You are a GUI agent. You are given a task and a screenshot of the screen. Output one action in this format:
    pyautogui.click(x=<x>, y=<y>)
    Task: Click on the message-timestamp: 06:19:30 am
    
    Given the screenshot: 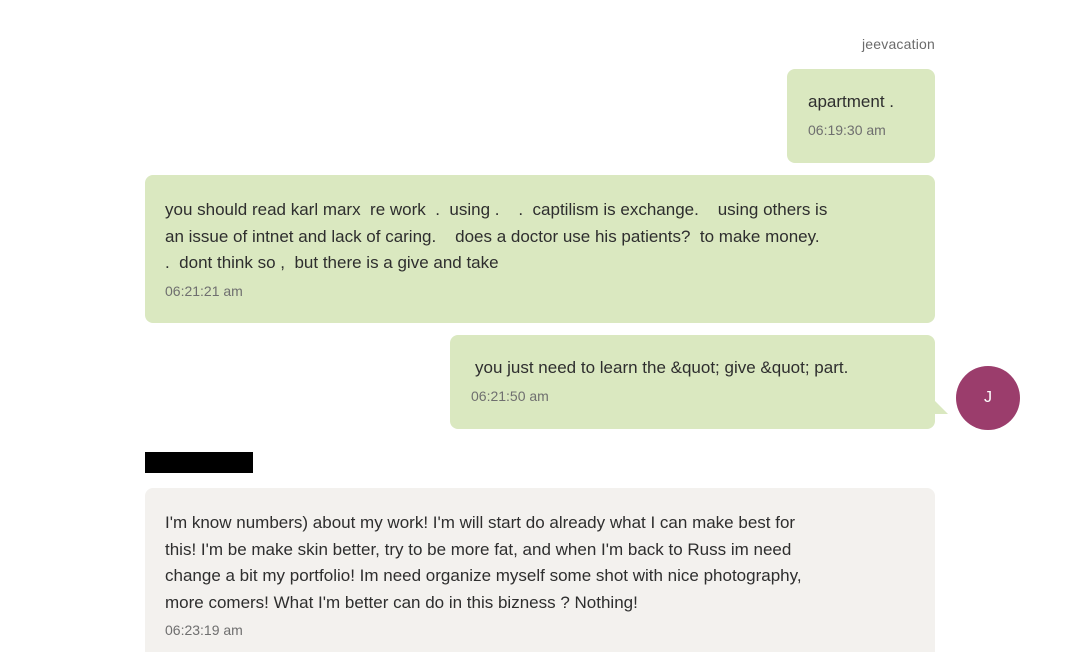 What is the action you would take?
    pyautogui.click(x=847, y=129)
    